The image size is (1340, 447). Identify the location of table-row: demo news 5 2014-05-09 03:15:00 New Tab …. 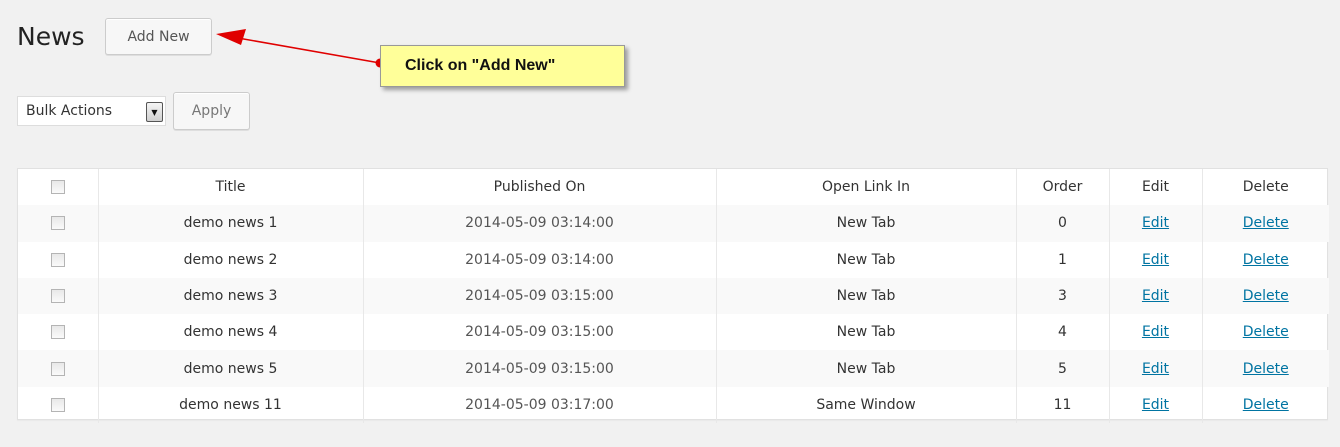
(673, 368).